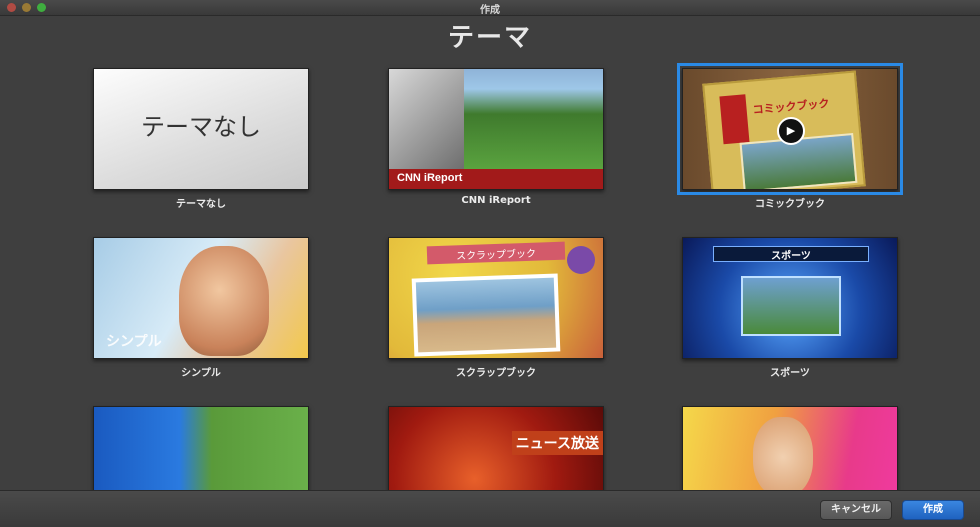 Image resolution: width=980 pixels, height=527 pixels. I want to click on theme-tile-scrapbook: スクラップブック スクラップブック, so click(496, 308).